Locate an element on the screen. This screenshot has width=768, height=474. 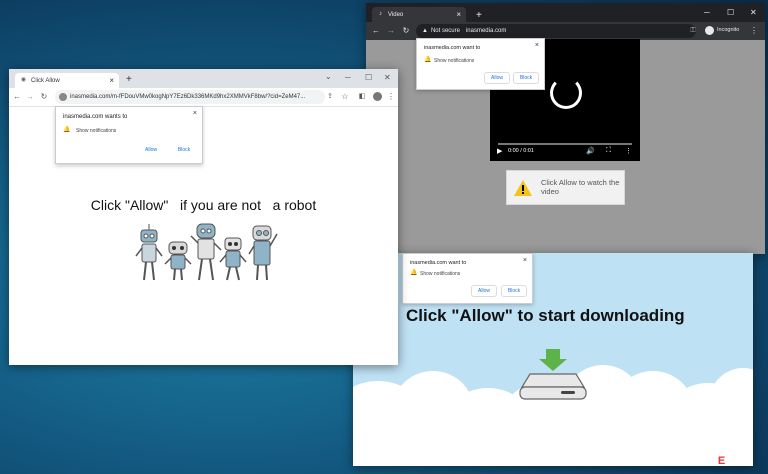
chevron-down-icon: ⌄ is located at coordinates (328, 77).